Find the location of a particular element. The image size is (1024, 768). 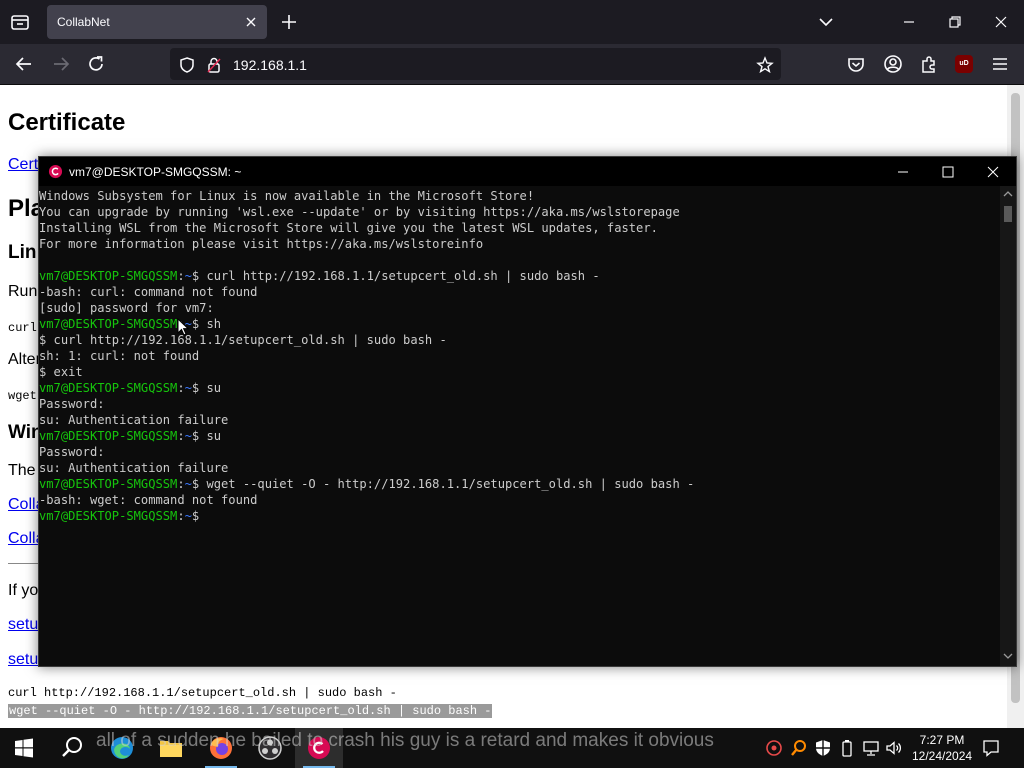

restore-icon is located at coordinates (955, 22).